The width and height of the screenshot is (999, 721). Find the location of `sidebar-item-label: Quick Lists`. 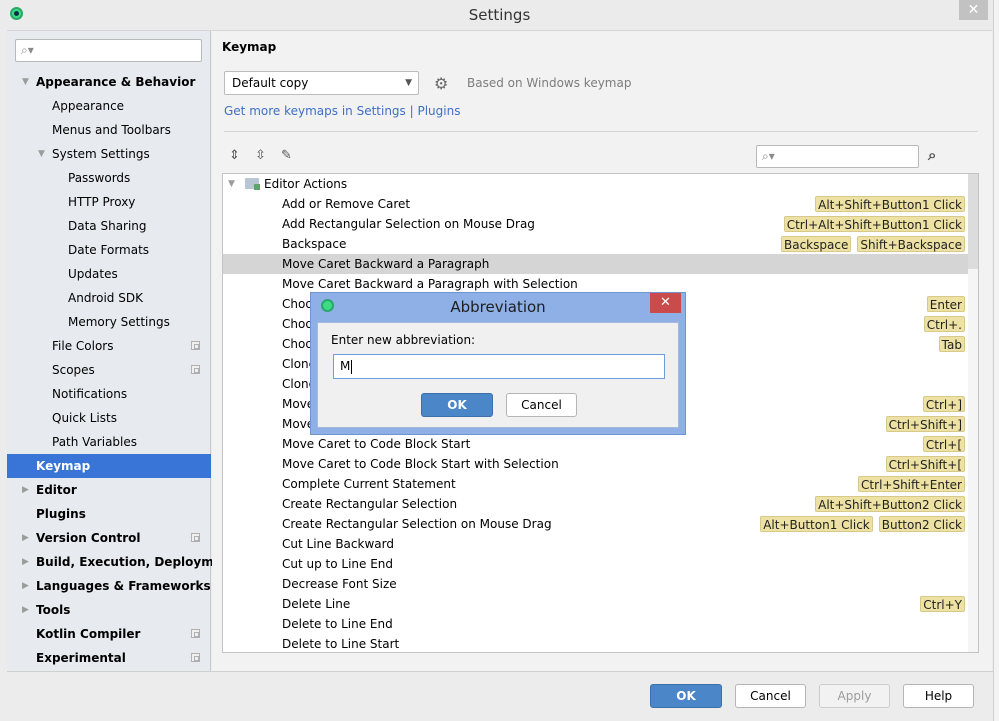

sidebar-item-label: Quick Lists is located at coordinates (84, 418).